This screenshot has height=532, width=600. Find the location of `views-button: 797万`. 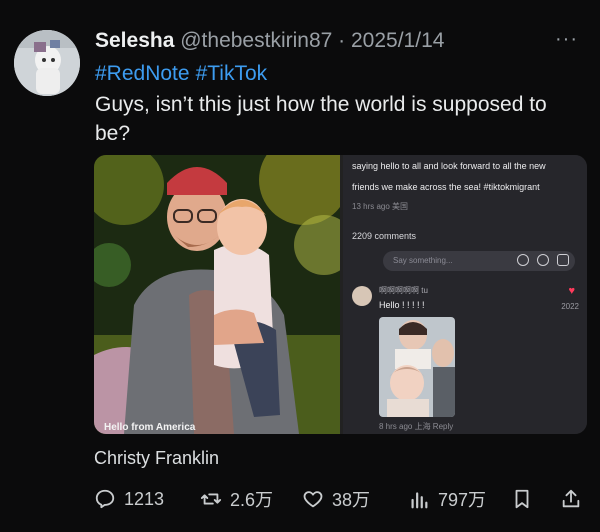

views-button: 797万 is located at coordinates (447, 499).